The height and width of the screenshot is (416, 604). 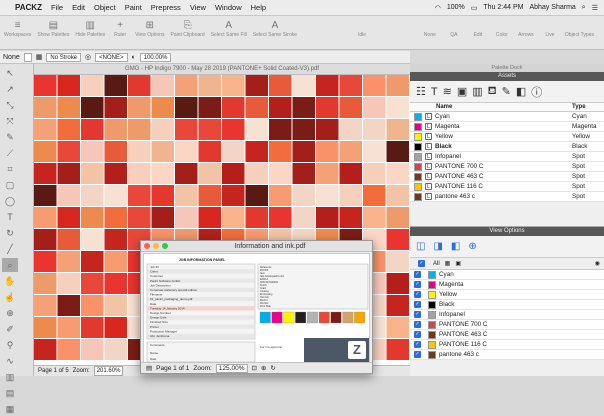 What do you see at coordinates (229, 28) in the screenshot?
I see `select-same-fill-button: A Select Same Fill` at bounding box center [229, 28].